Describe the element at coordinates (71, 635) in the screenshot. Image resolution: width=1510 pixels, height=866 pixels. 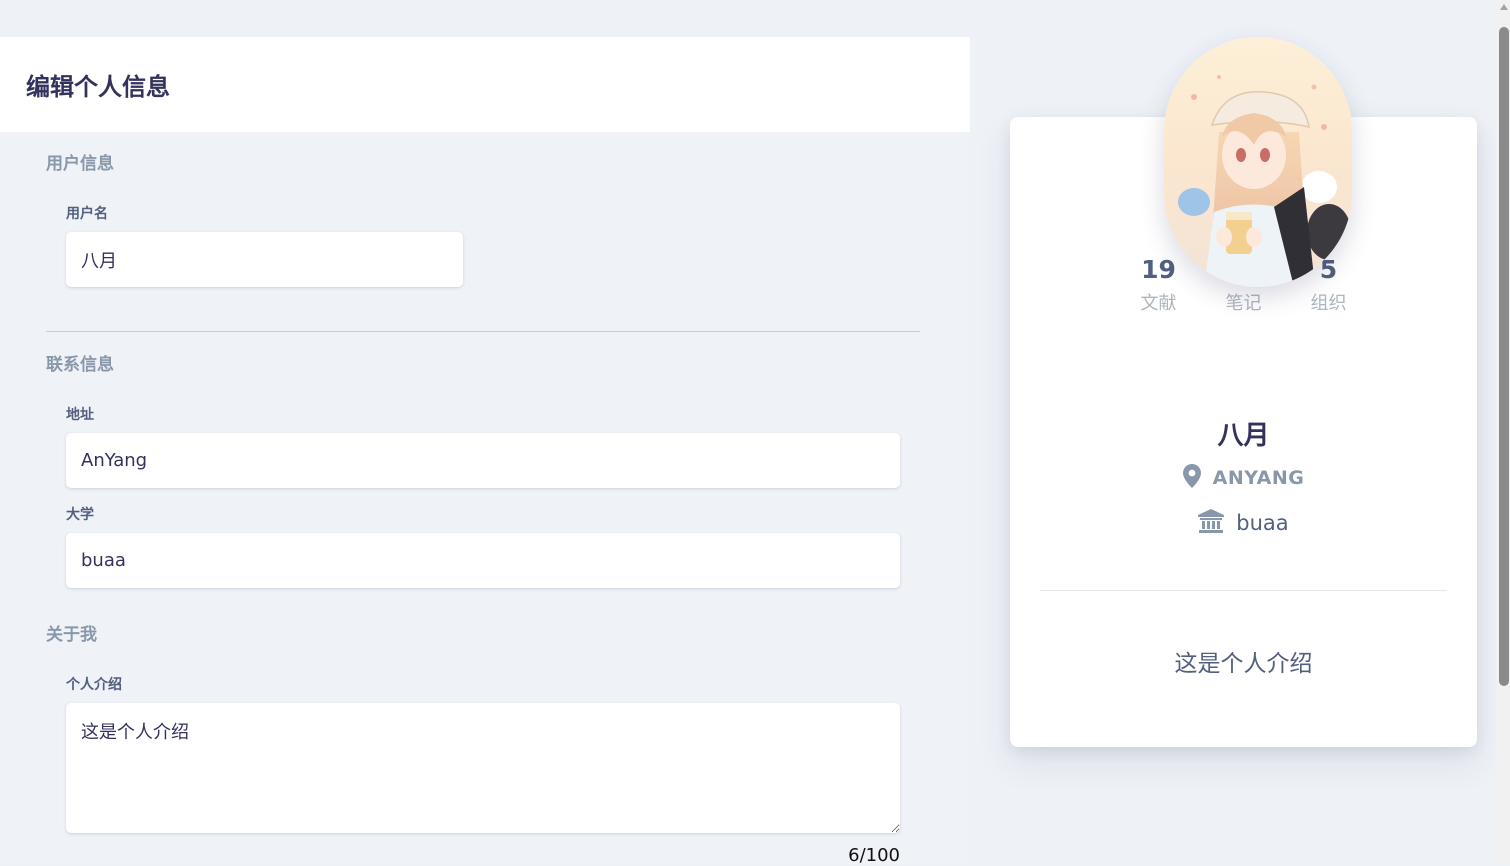
I see `section-heading-about-me: 关于我` at that location.